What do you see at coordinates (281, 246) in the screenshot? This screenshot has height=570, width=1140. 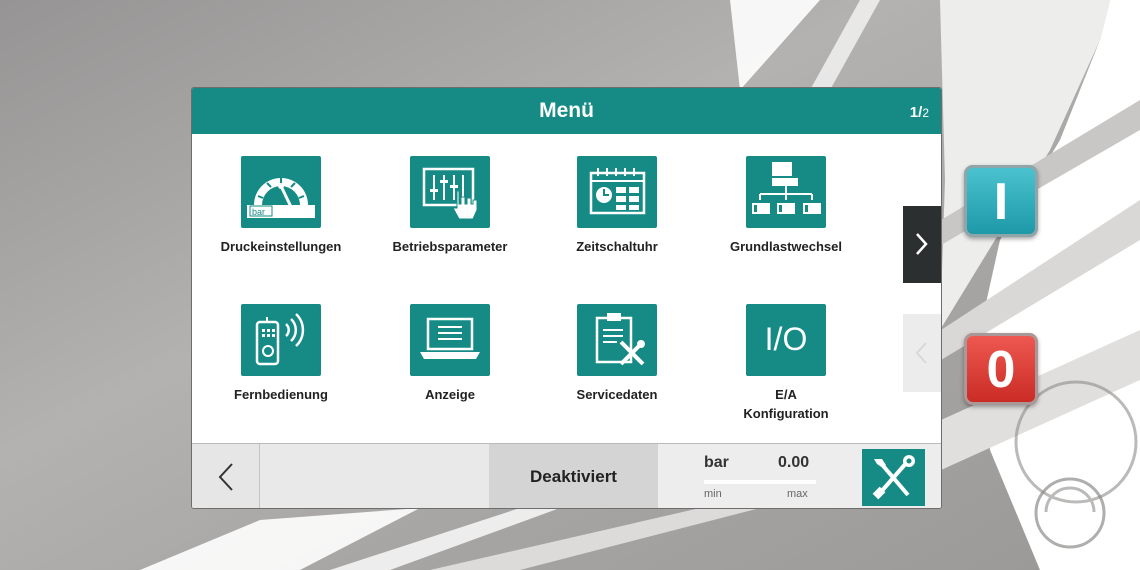 I see `menu-label-druckeinstellungen: Druckeinstellungen` at bounding box center [281, 246].